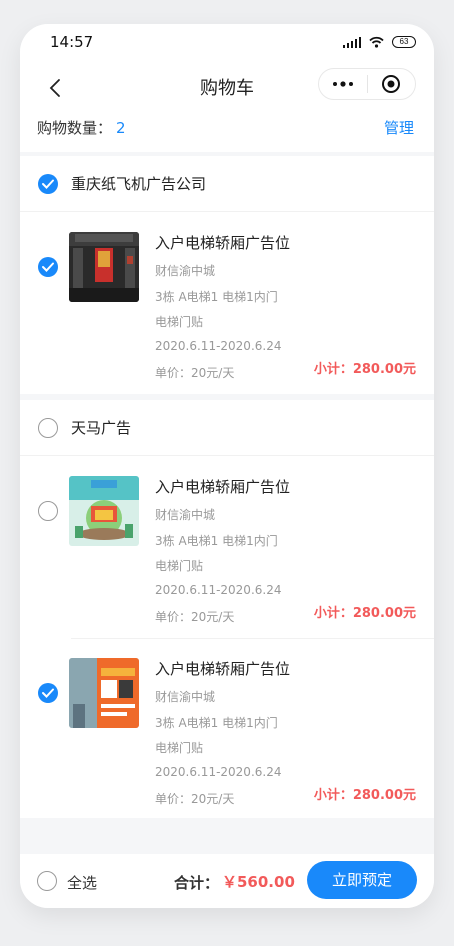  What do you see at coordinates (48, 511) in the screenshot?
I see `item-checkbox-unchecked` at bounding box center [48, 511].